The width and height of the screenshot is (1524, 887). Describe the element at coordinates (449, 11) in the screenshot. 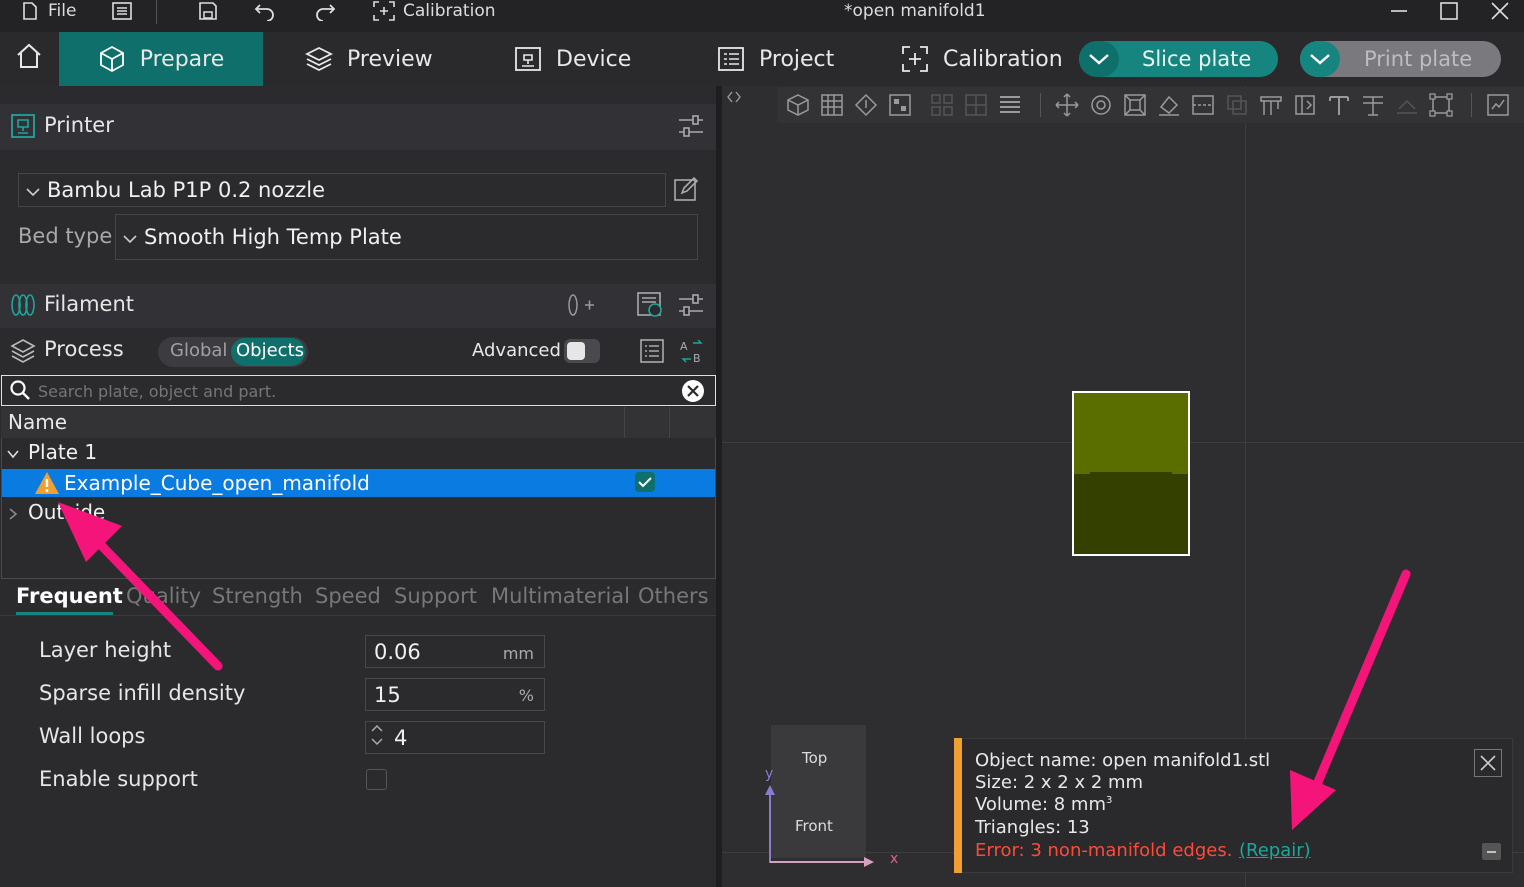

I see `calibration-menu: Calibration` at that location.